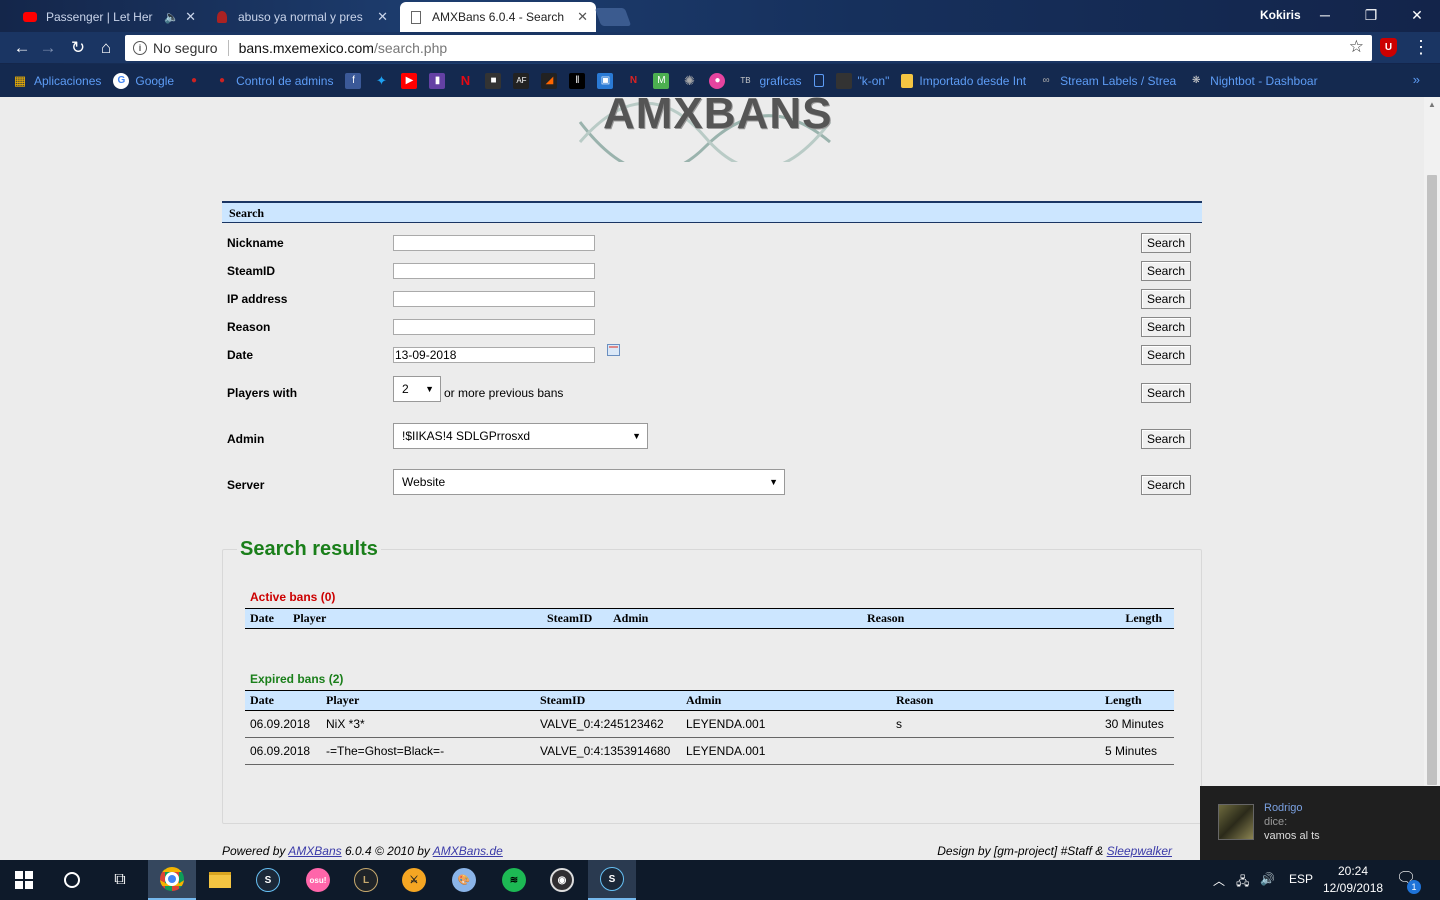 The width and height of the screenshot is (1440, 900). What do you see at coordinates (24, 880) in the screenshot?
I see `start-button` at bounding box center [24, 880].